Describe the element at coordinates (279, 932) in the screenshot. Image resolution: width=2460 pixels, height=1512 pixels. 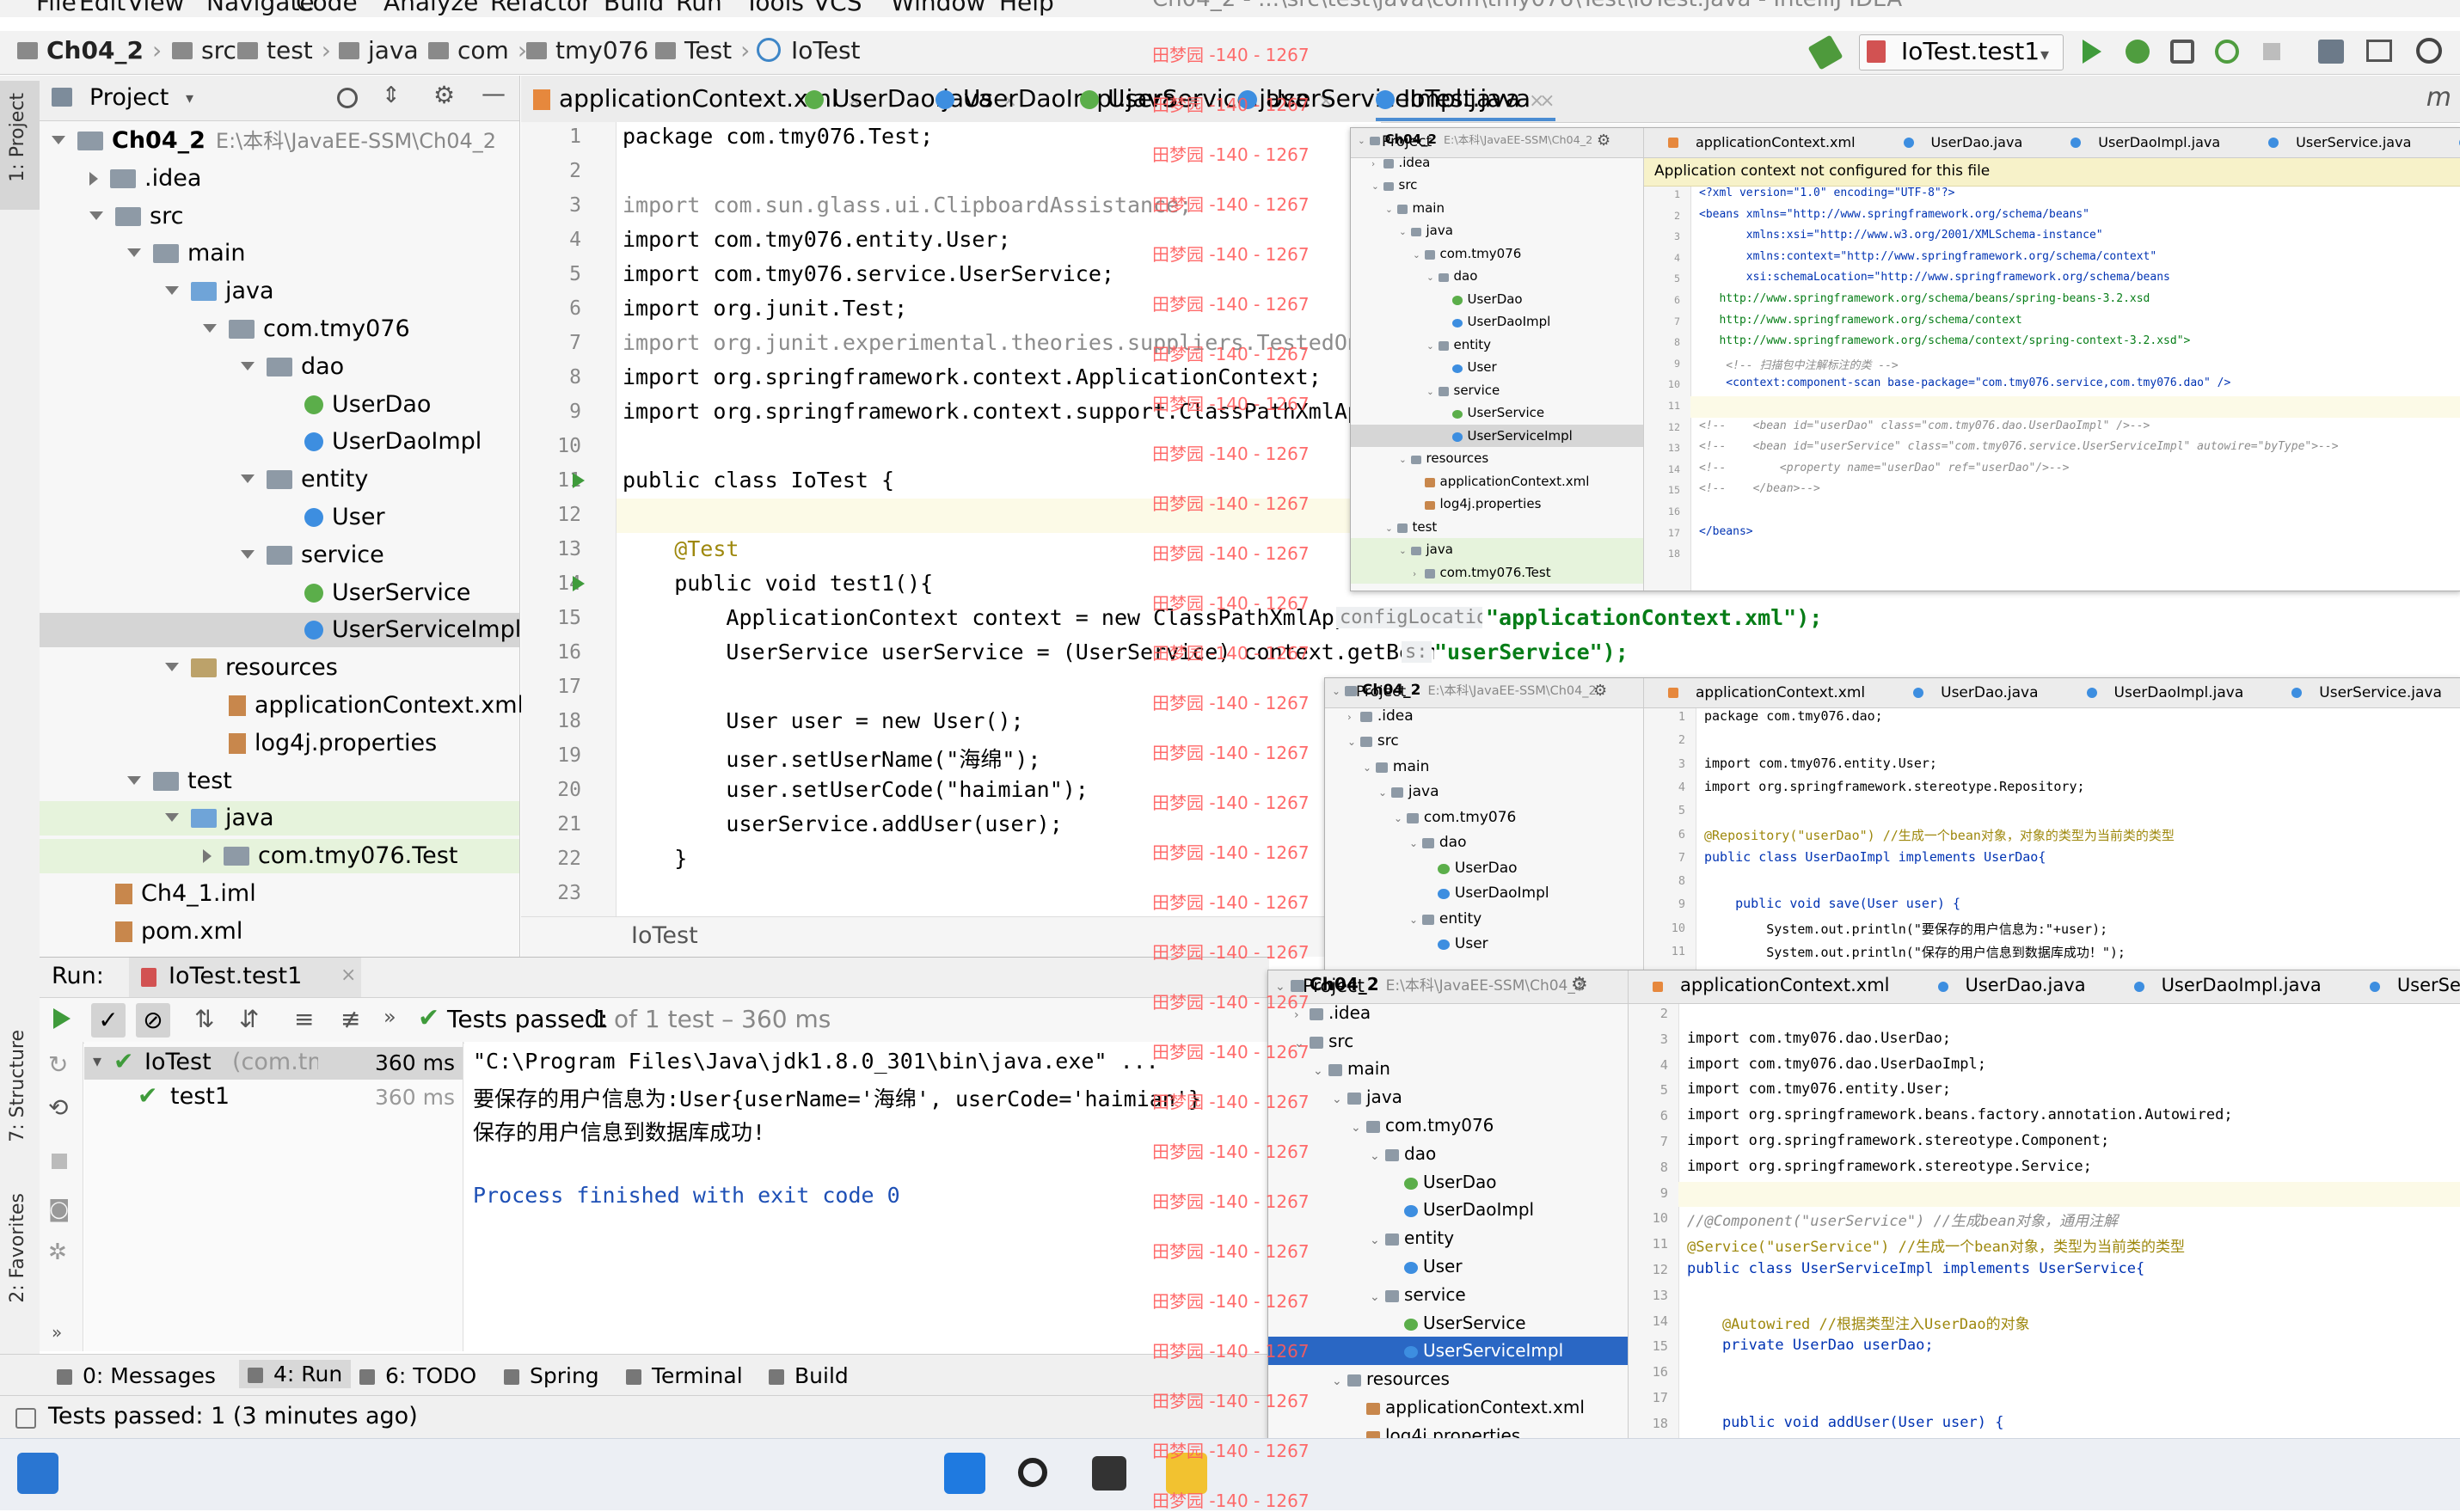
I see `project-tree-row: pom.xml` at that location.